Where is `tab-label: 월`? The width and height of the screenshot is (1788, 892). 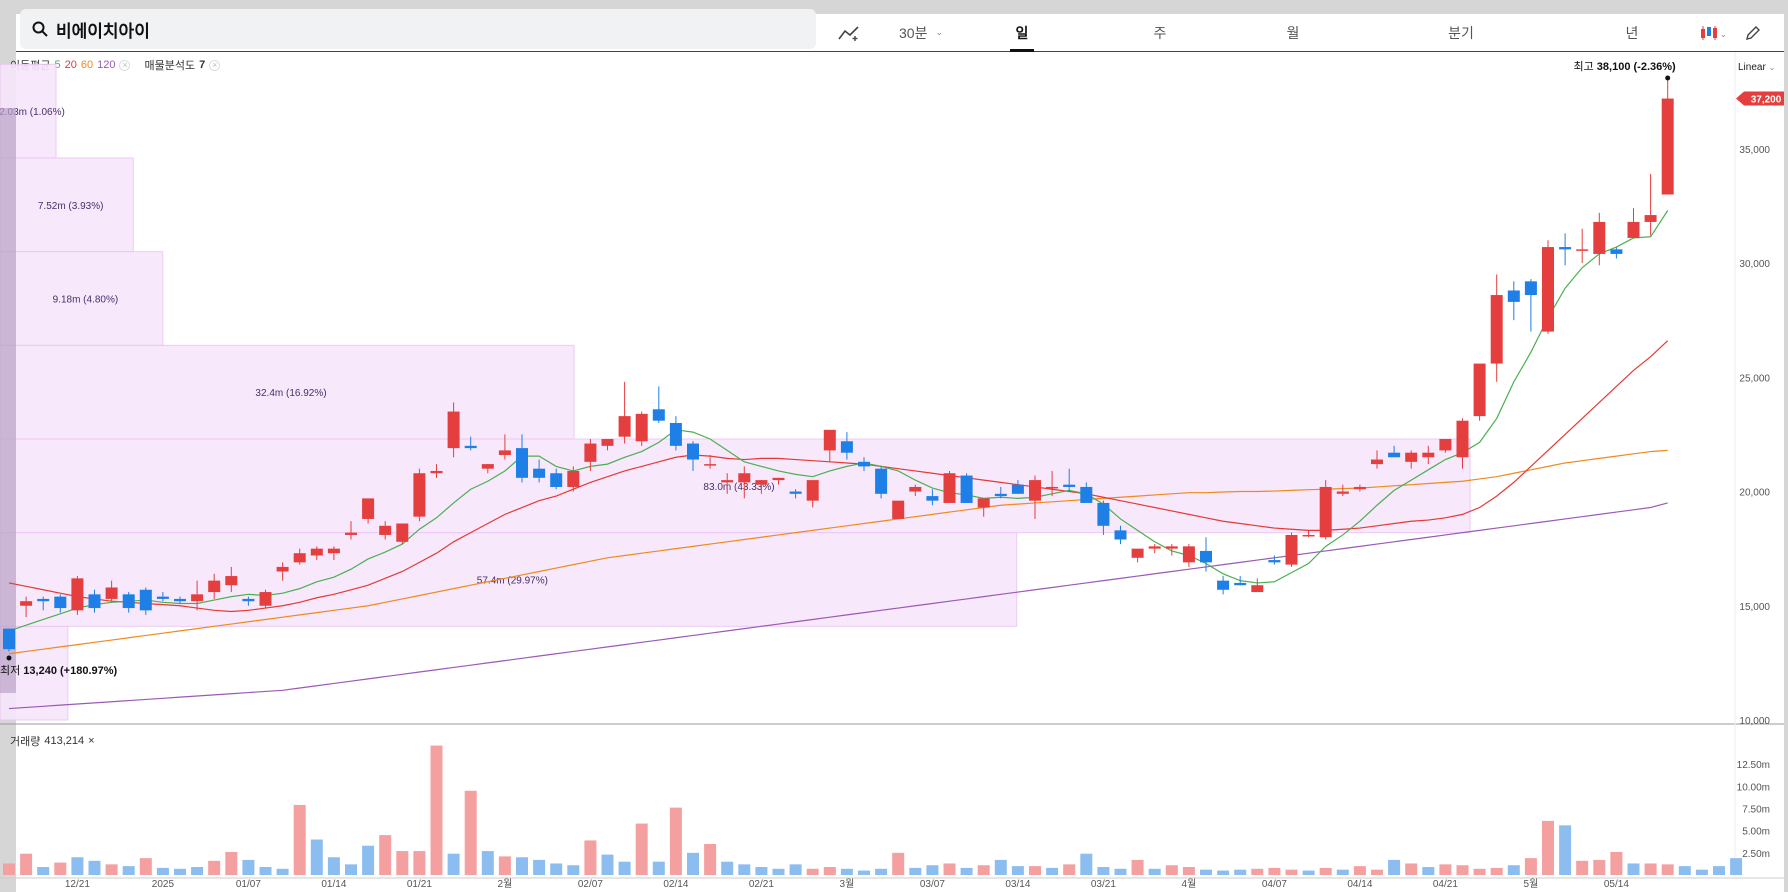
tab-label: 월 is located at coordinates (1293, 32).